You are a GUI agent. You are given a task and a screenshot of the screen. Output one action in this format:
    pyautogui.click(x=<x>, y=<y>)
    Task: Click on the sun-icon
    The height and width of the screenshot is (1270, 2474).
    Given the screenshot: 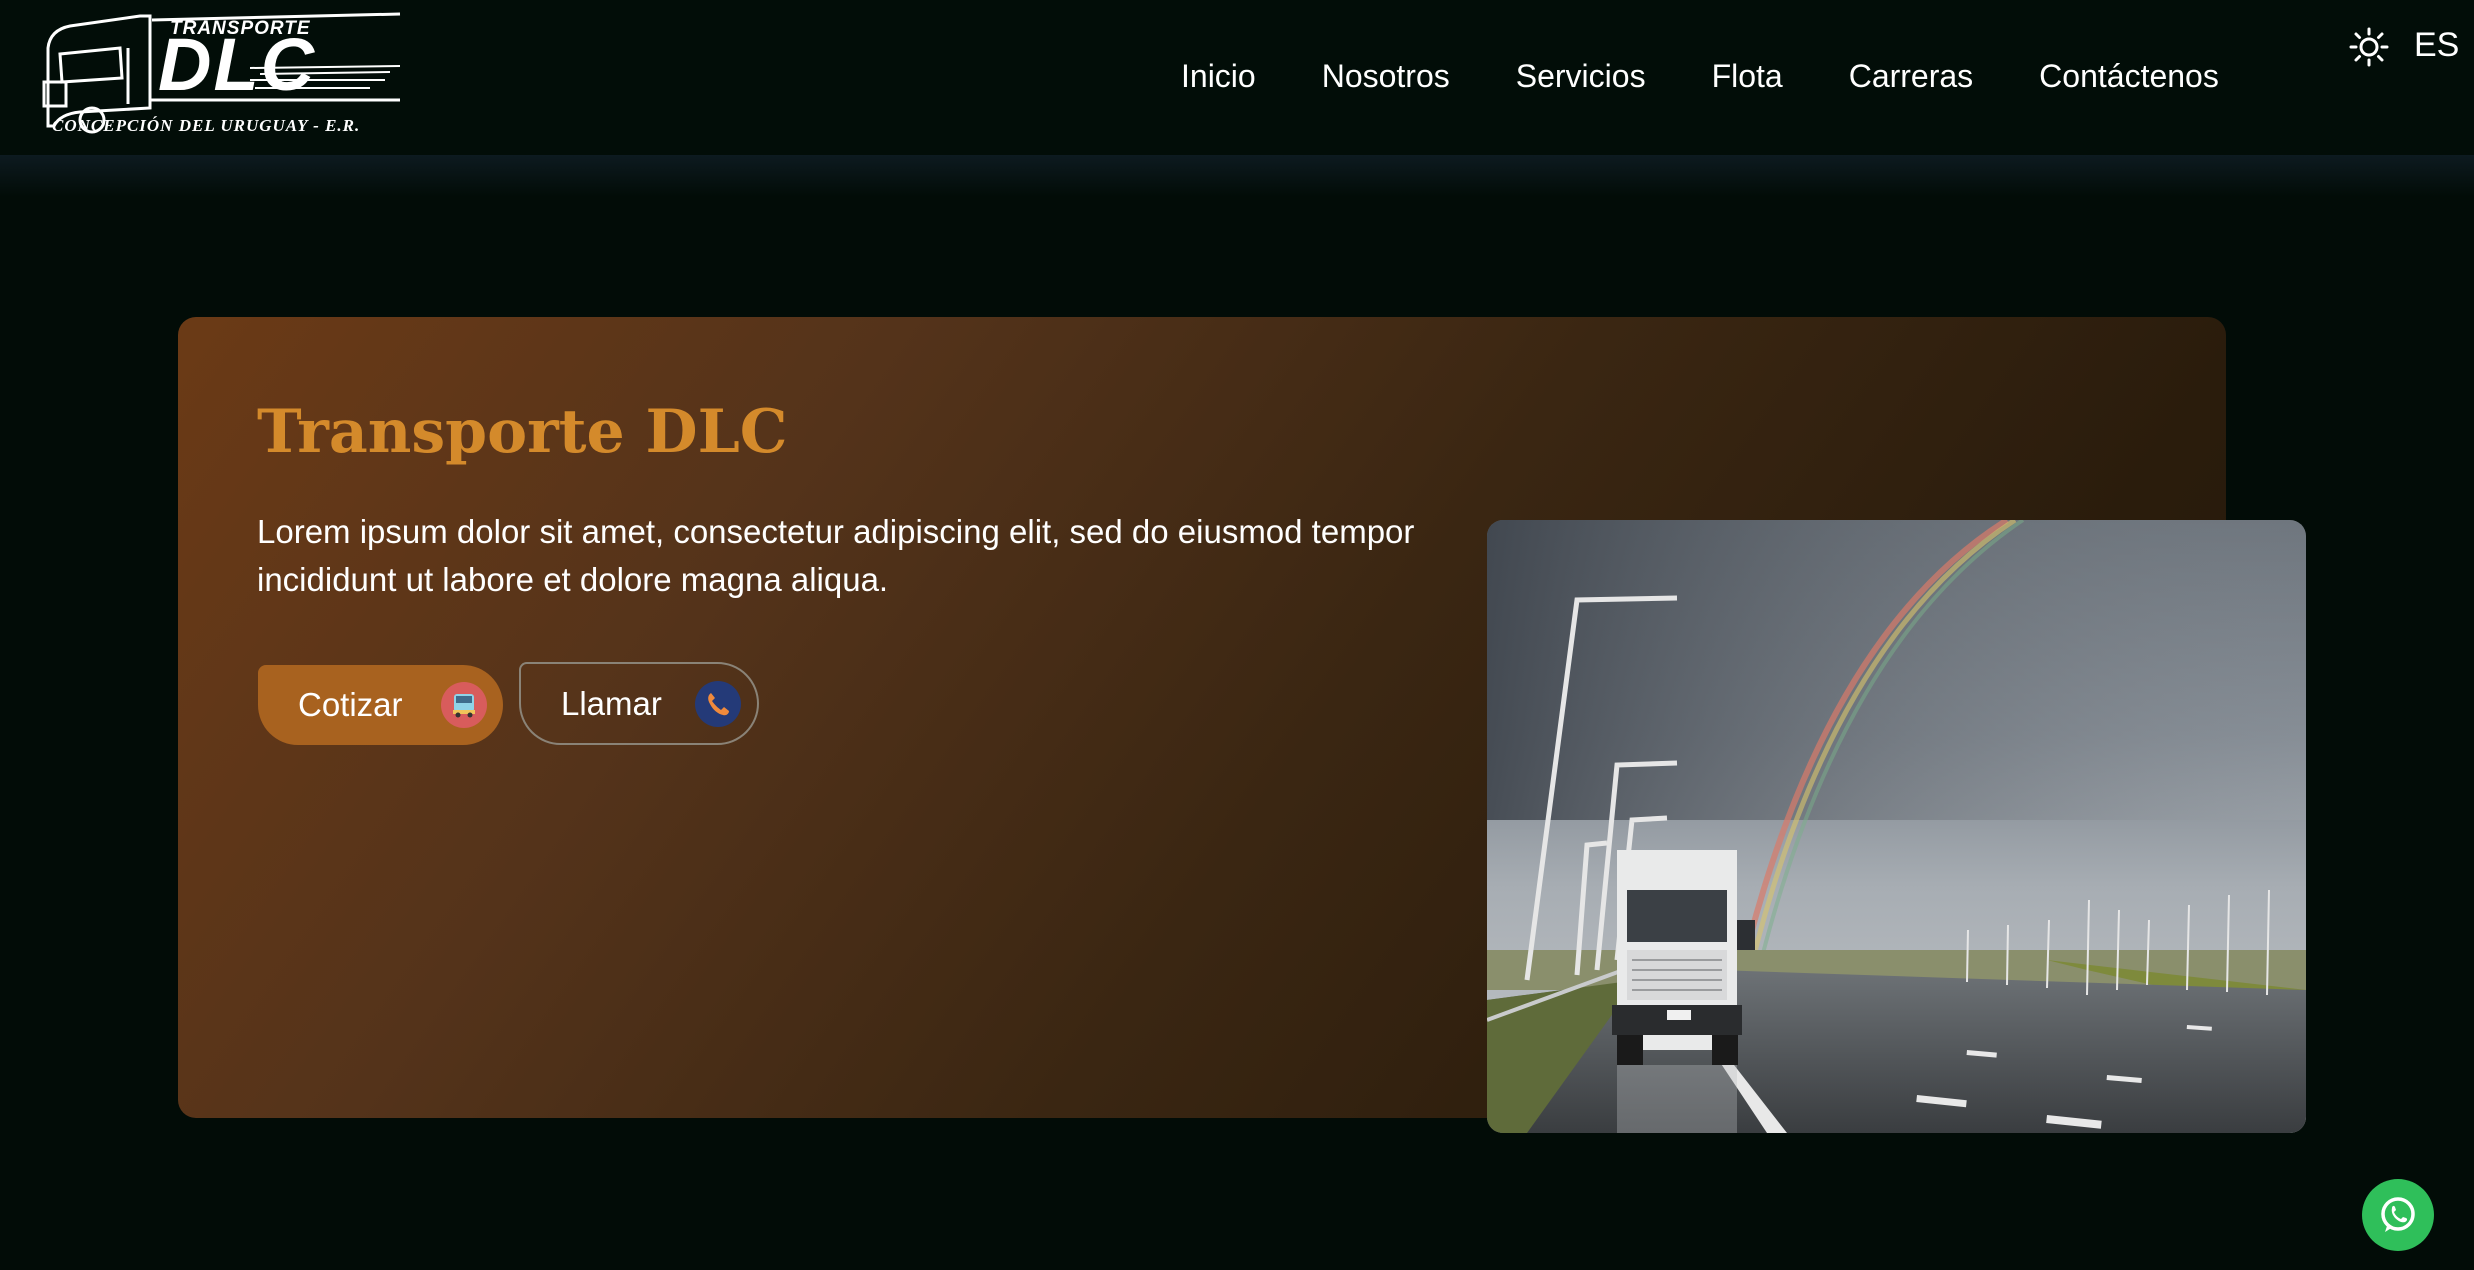 What is the action you would take?
    pyautogui.click(x=2369, y=47)
    